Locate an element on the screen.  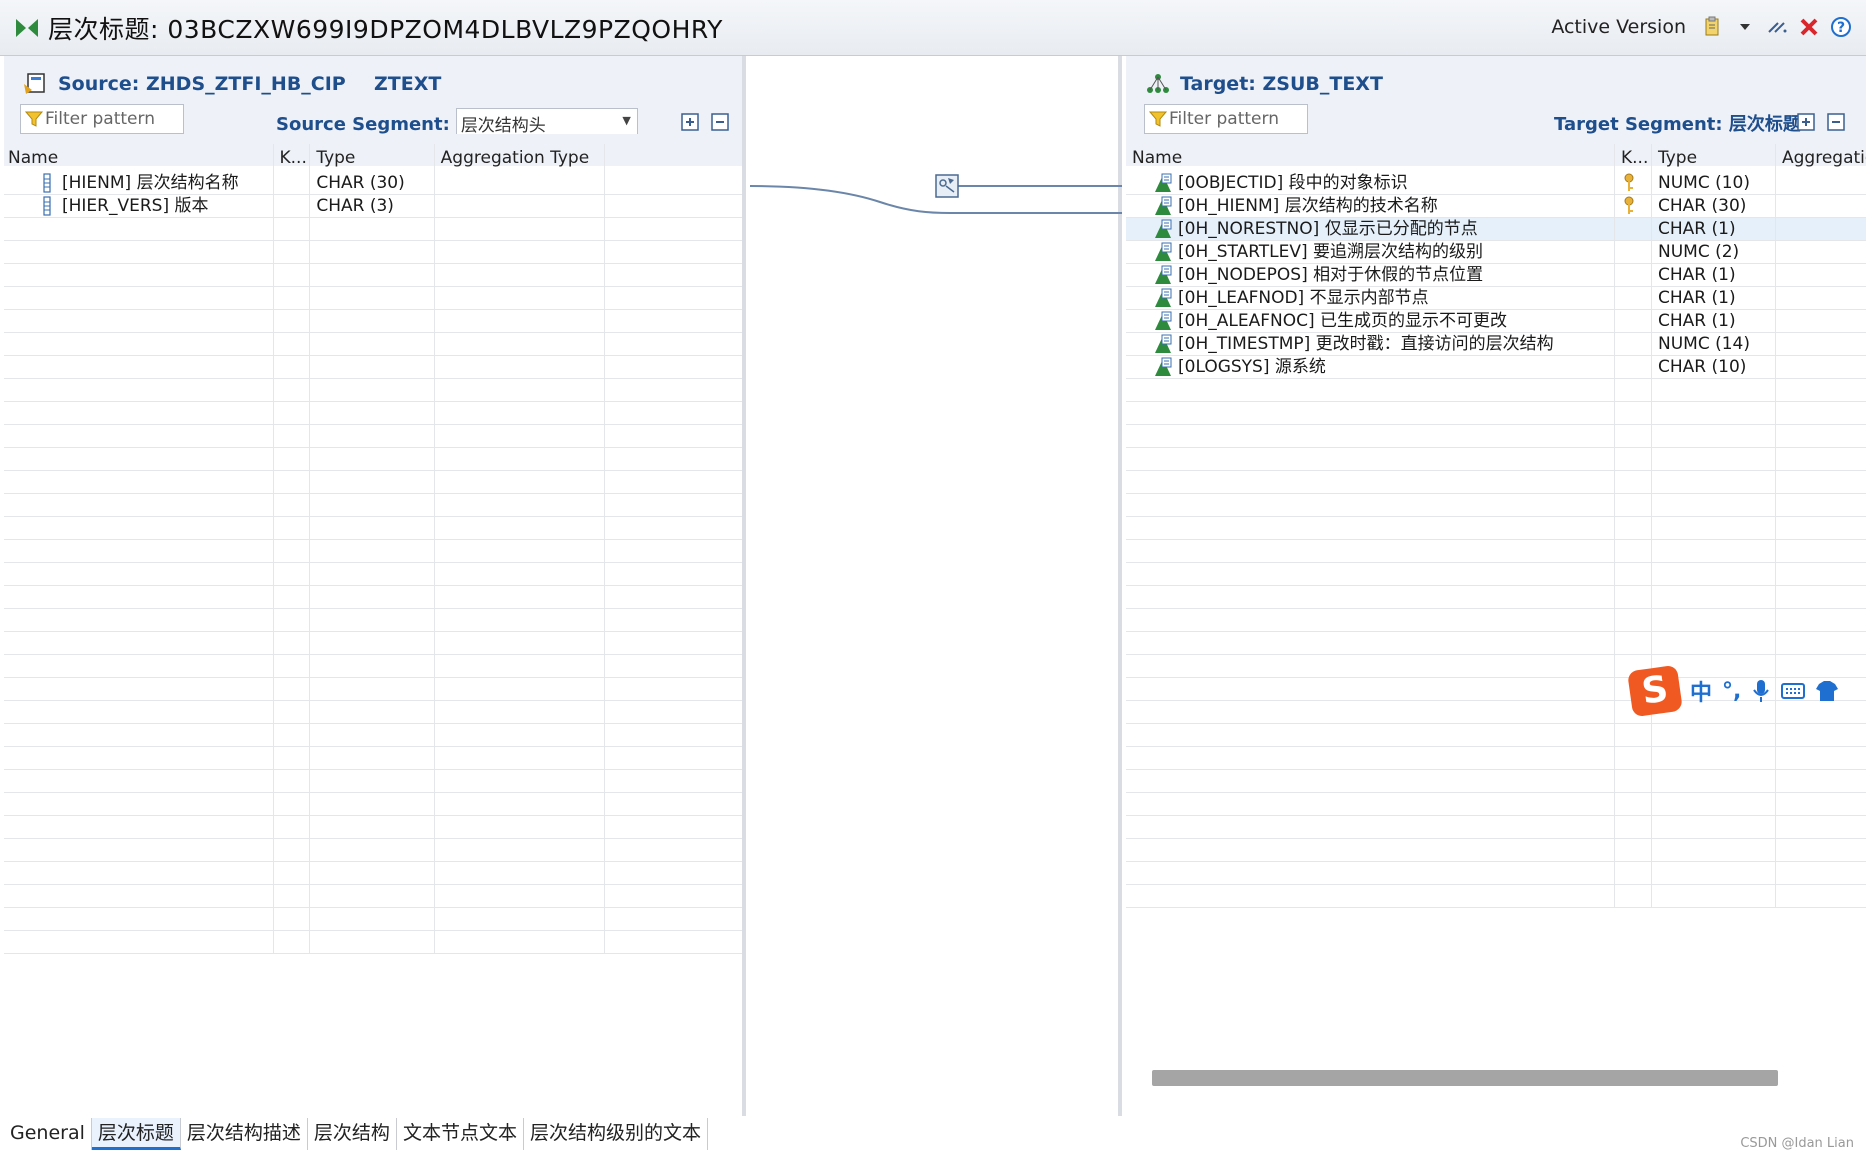
ime-toolbar: S 中 °, is located at coordinates (1733, 691).